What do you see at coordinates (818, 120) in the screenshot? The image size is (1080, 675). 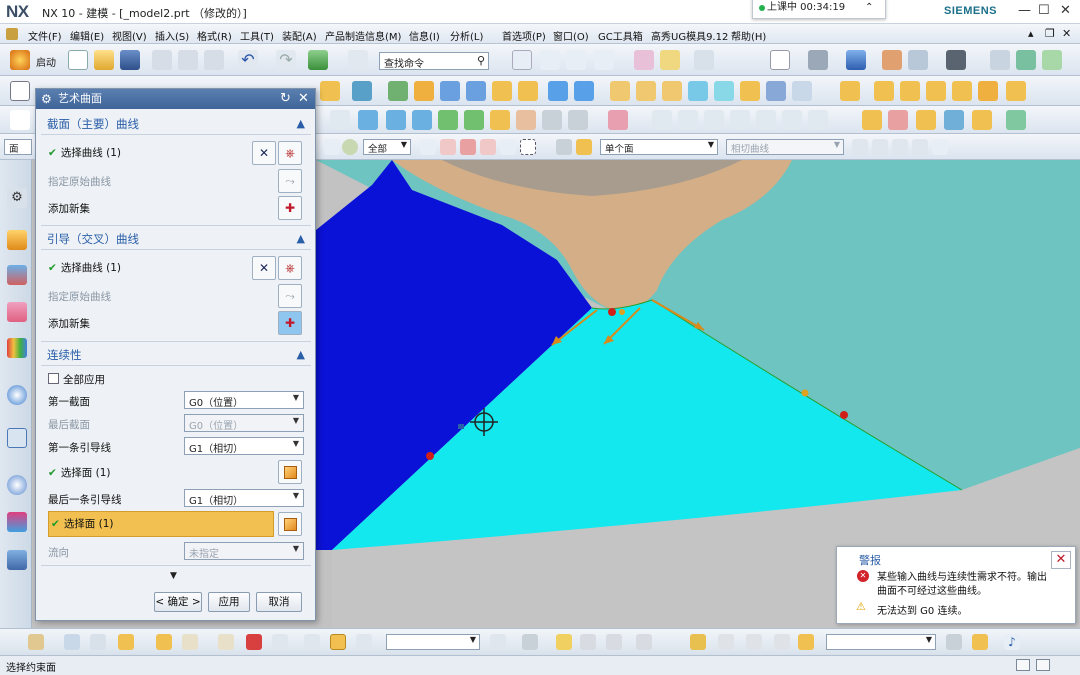 I see `curve-length-icon` at bounding box center [818, 120].